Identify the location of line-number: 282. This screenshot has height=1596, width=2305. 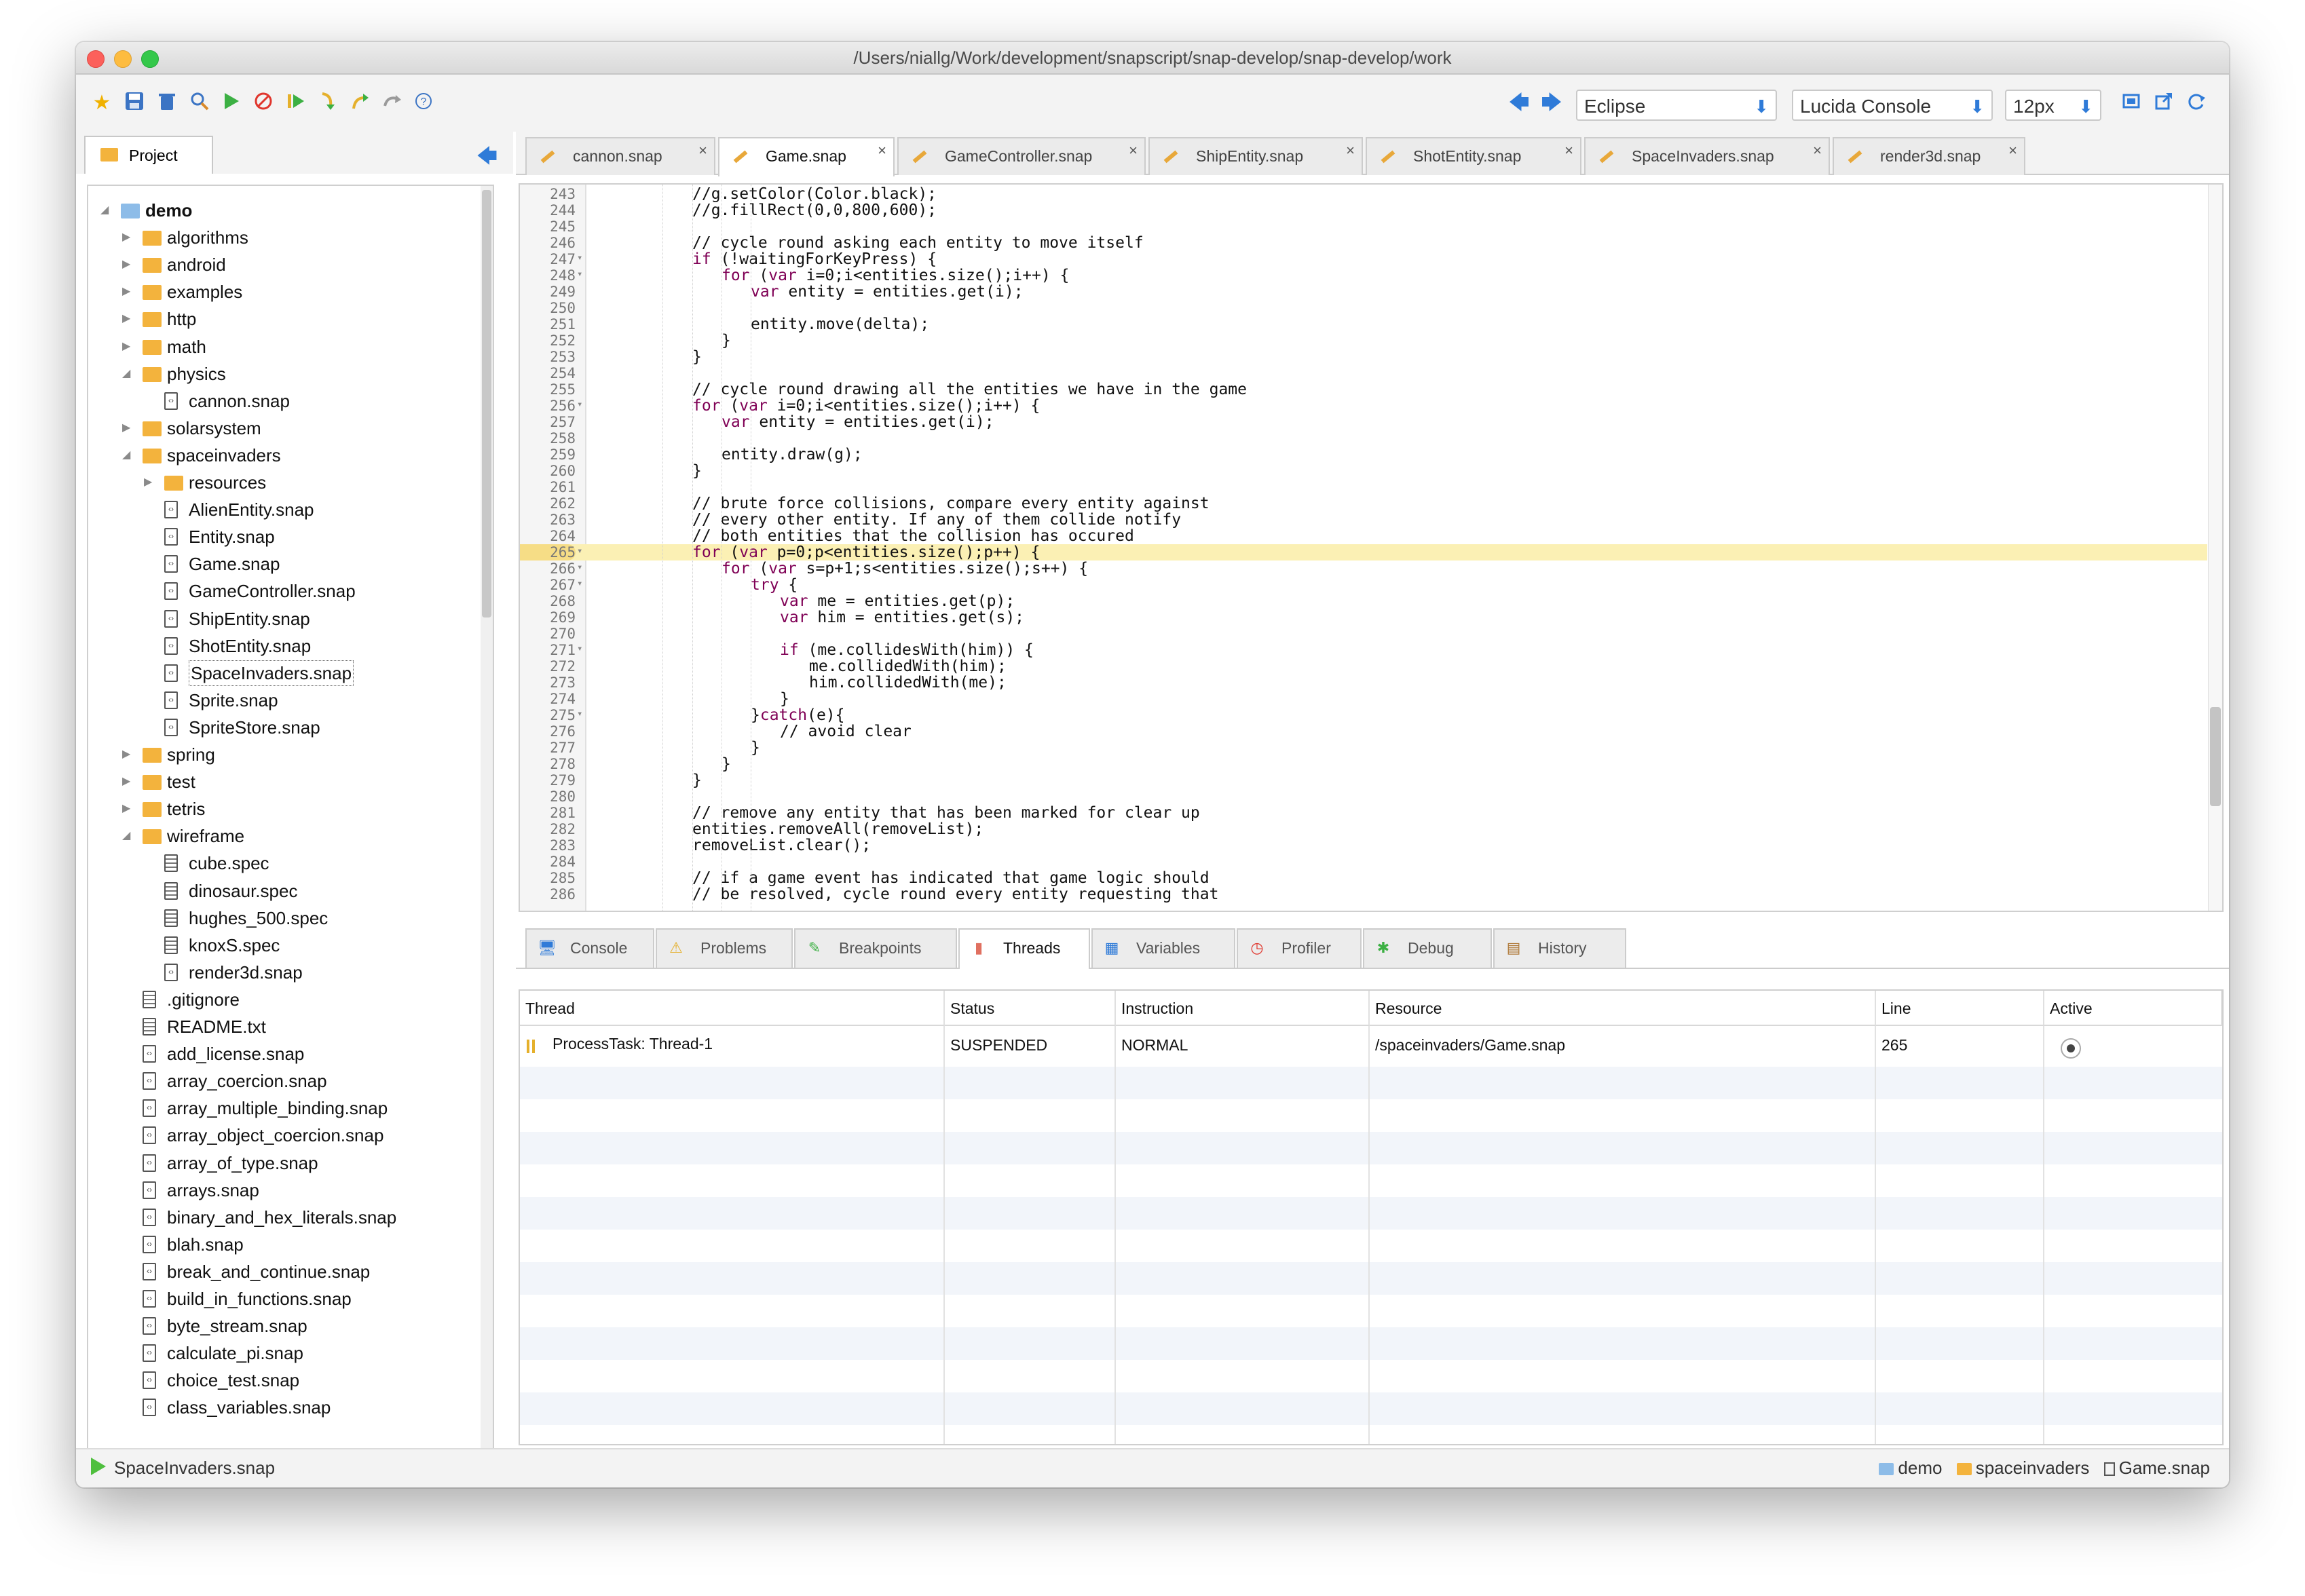
(548, 829).